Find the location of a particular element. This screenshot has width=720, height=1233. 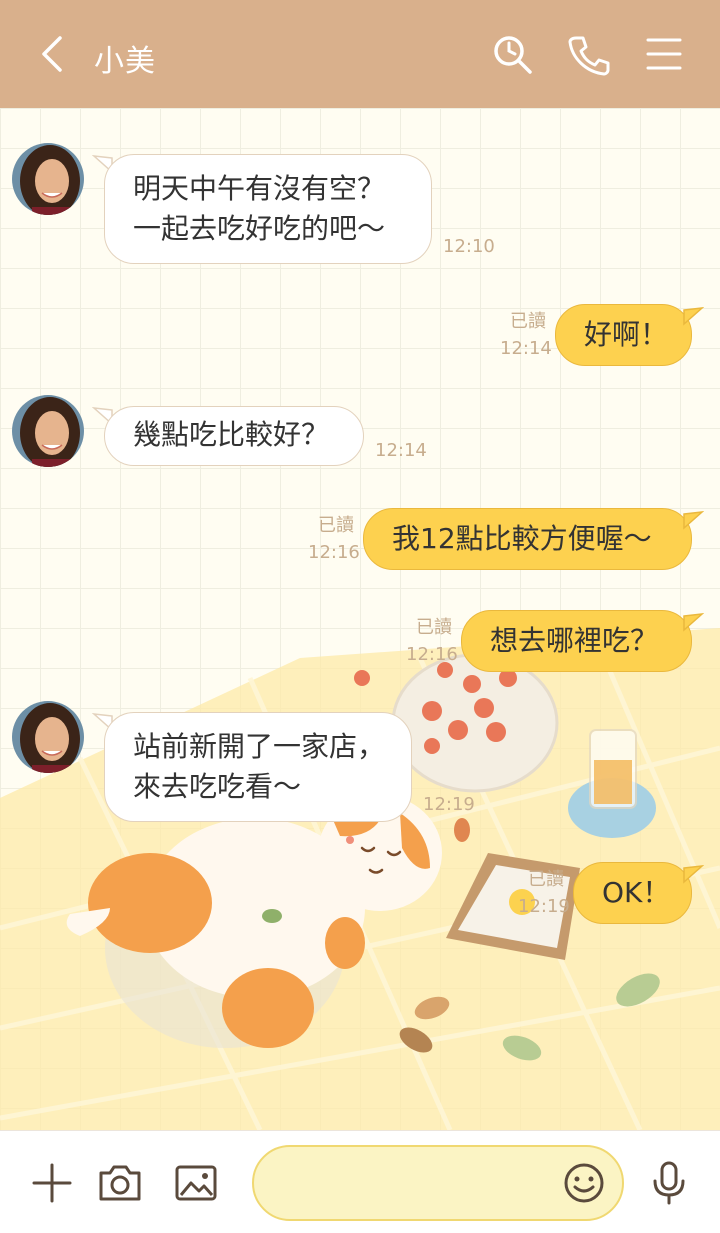

image-icon is located at coordinates (196, 1183).